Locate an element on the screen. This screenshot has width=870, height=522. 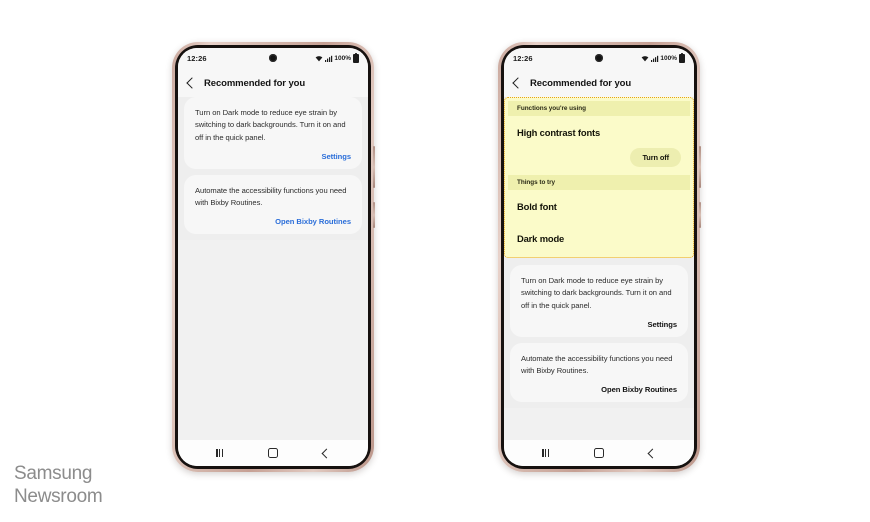
status-bar-right: 12:26 100% is located at coordinates (599, 58).